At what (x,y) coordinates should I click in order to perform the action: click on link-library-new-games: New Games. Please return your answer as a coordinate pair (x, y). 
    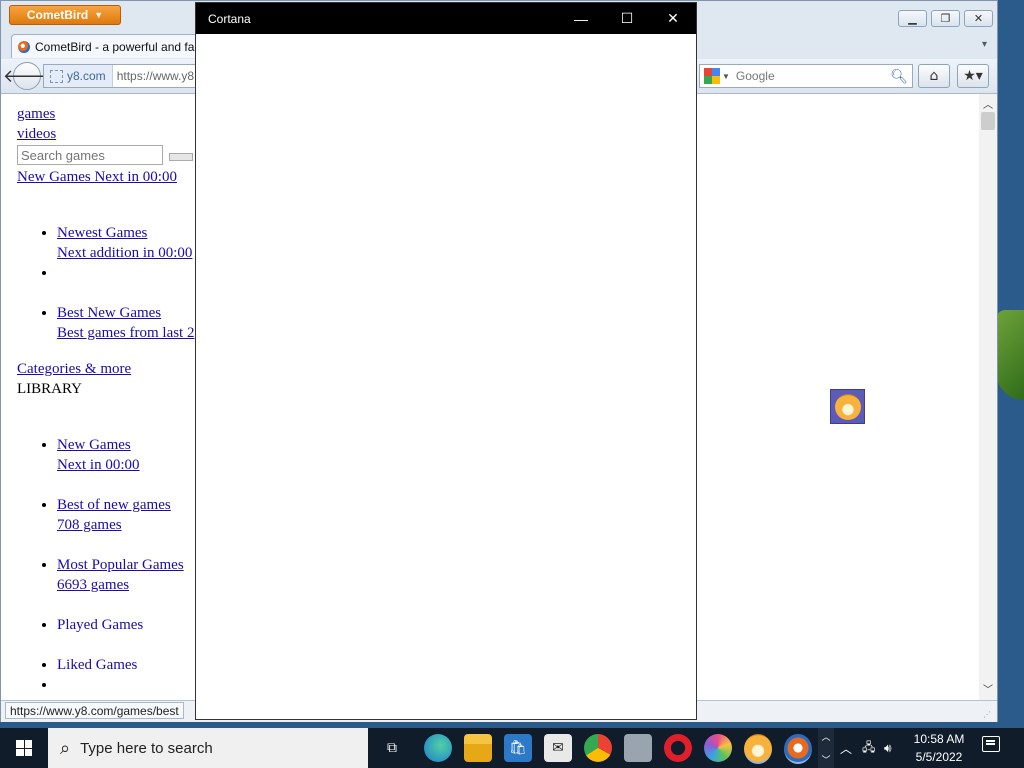
    Looking at the image, I should click on (125, 445).